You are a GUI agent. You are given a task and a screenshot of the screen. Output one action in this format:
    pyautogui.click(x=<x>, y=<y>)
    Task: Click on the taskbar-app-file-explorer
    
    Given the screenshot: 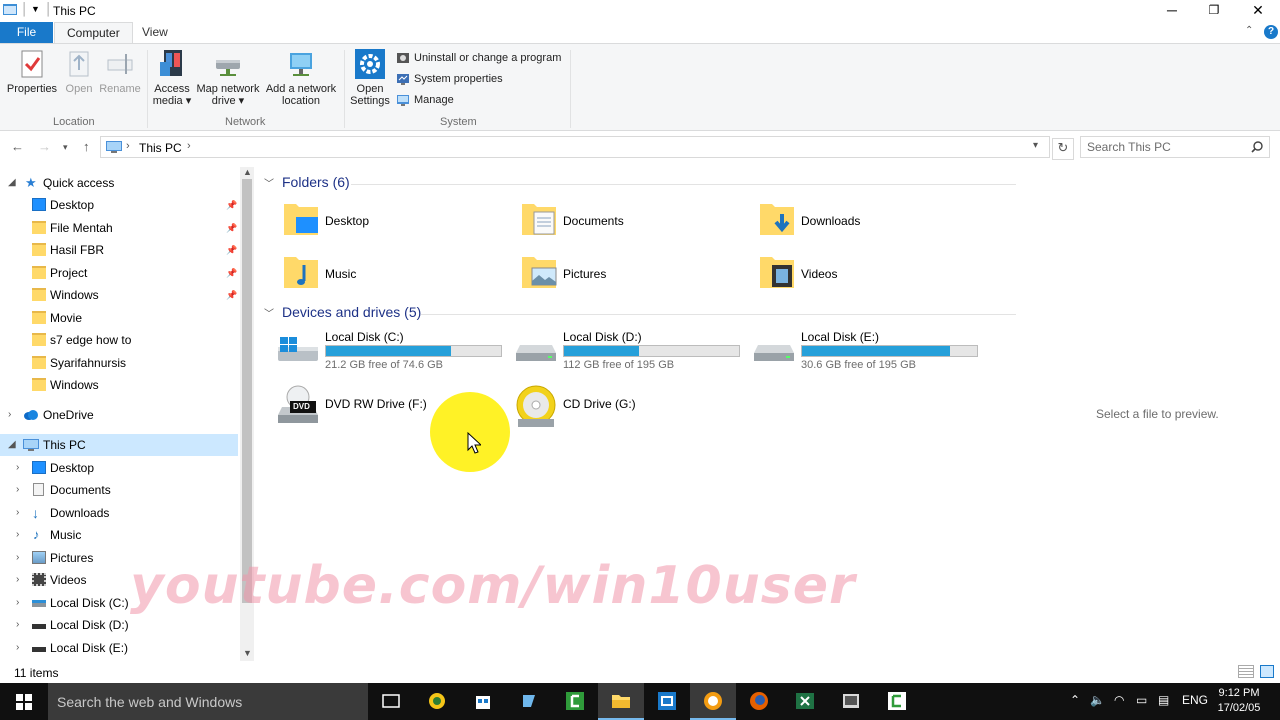 What is the action you would take?
    pyautogui.click(x=621, y=701)
    